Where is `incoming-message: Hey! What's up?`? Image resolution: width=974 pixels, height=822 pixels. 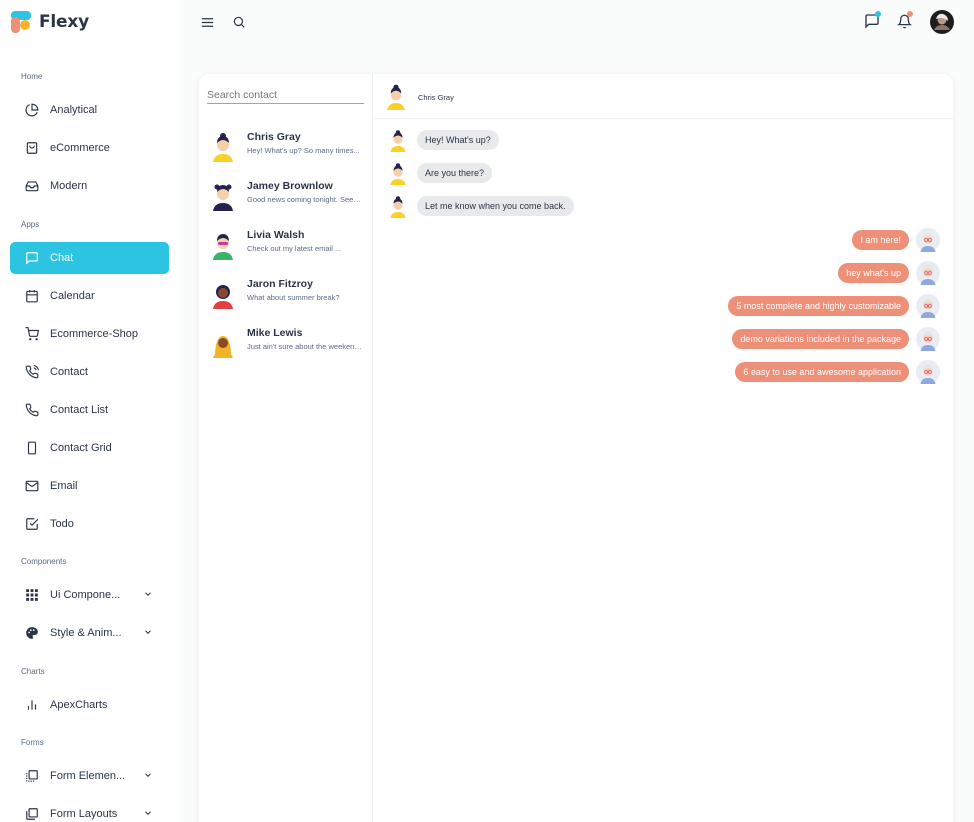 incoming-message: Hey! What's up? is located at coordinates (442, 140).